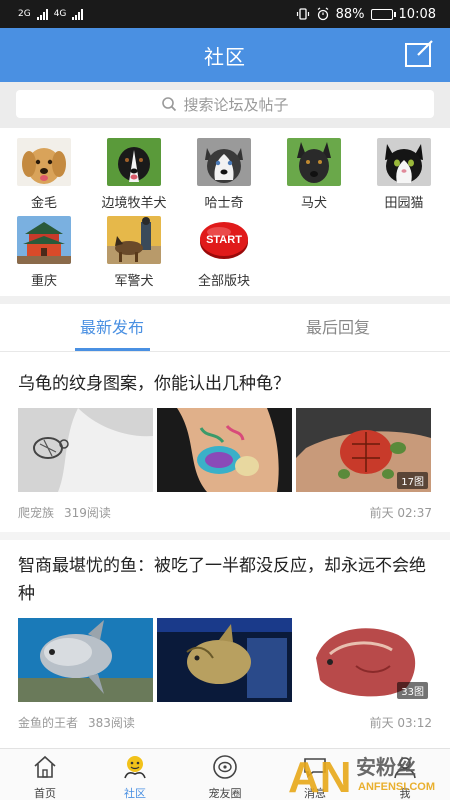  Describe the element at coordinates (224, 162) in the screenshot. I see `husky-icon` at that location.